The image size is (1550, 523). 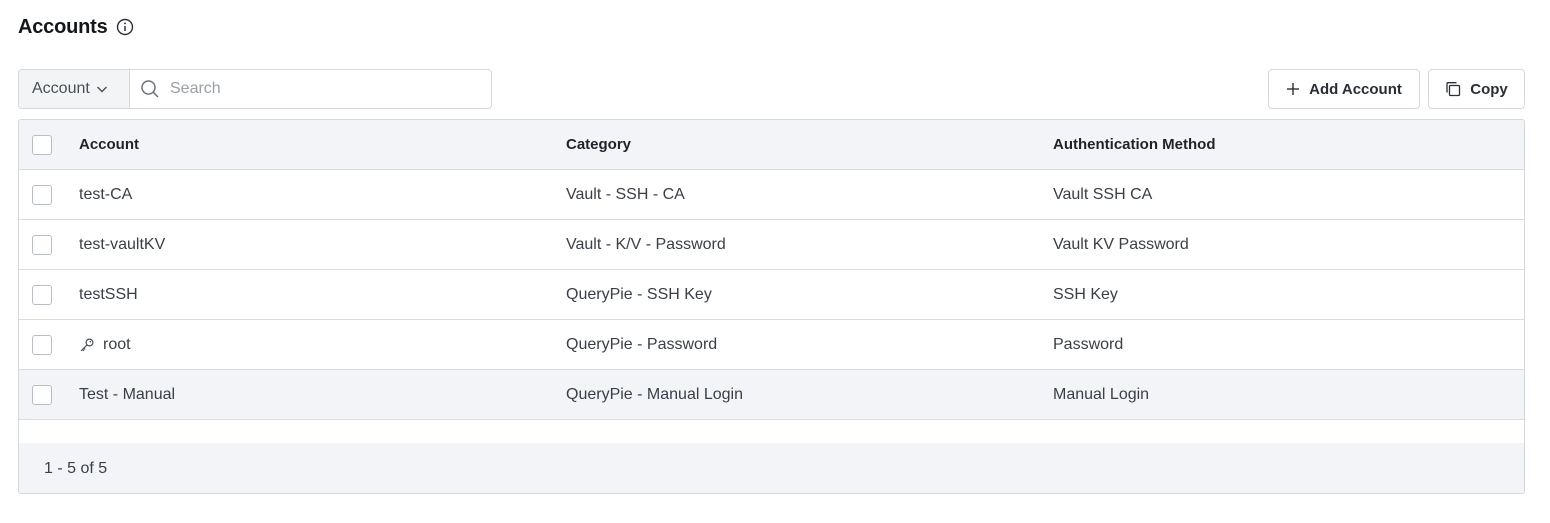 What do you see at coordinates (771, 345) in the screenshot?
I see `table-row: root QueryPie - Password Password` at bounding box center [771, 345].